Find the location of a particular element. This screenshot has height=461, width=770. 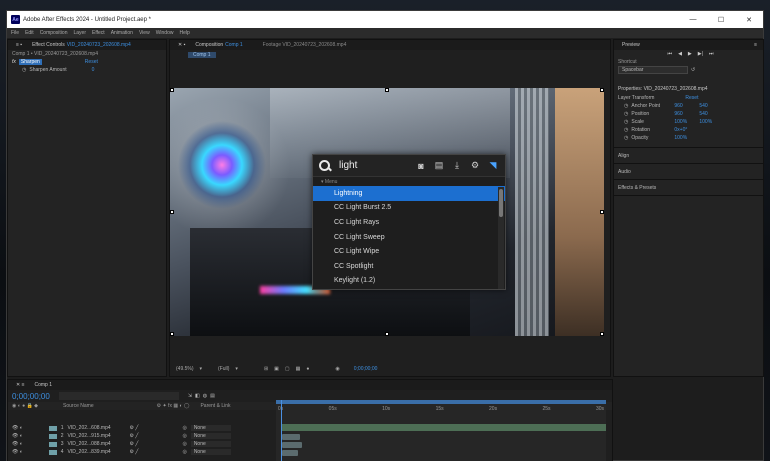

comp-nav-button: Comp 1 is located at coordinates (202, 54).